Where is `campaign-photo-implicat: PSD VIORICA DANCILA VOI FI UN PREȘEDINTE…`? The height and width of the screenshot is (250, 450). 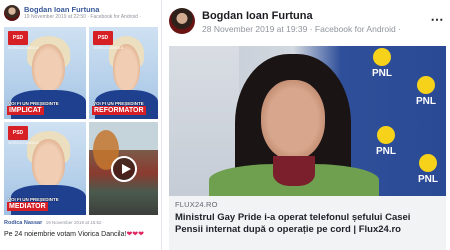 campaign-photo-implicat: PSD VIORICA DANCILA VOI FI UN PREȘEDINTE… is located at coordinates (45, 73).